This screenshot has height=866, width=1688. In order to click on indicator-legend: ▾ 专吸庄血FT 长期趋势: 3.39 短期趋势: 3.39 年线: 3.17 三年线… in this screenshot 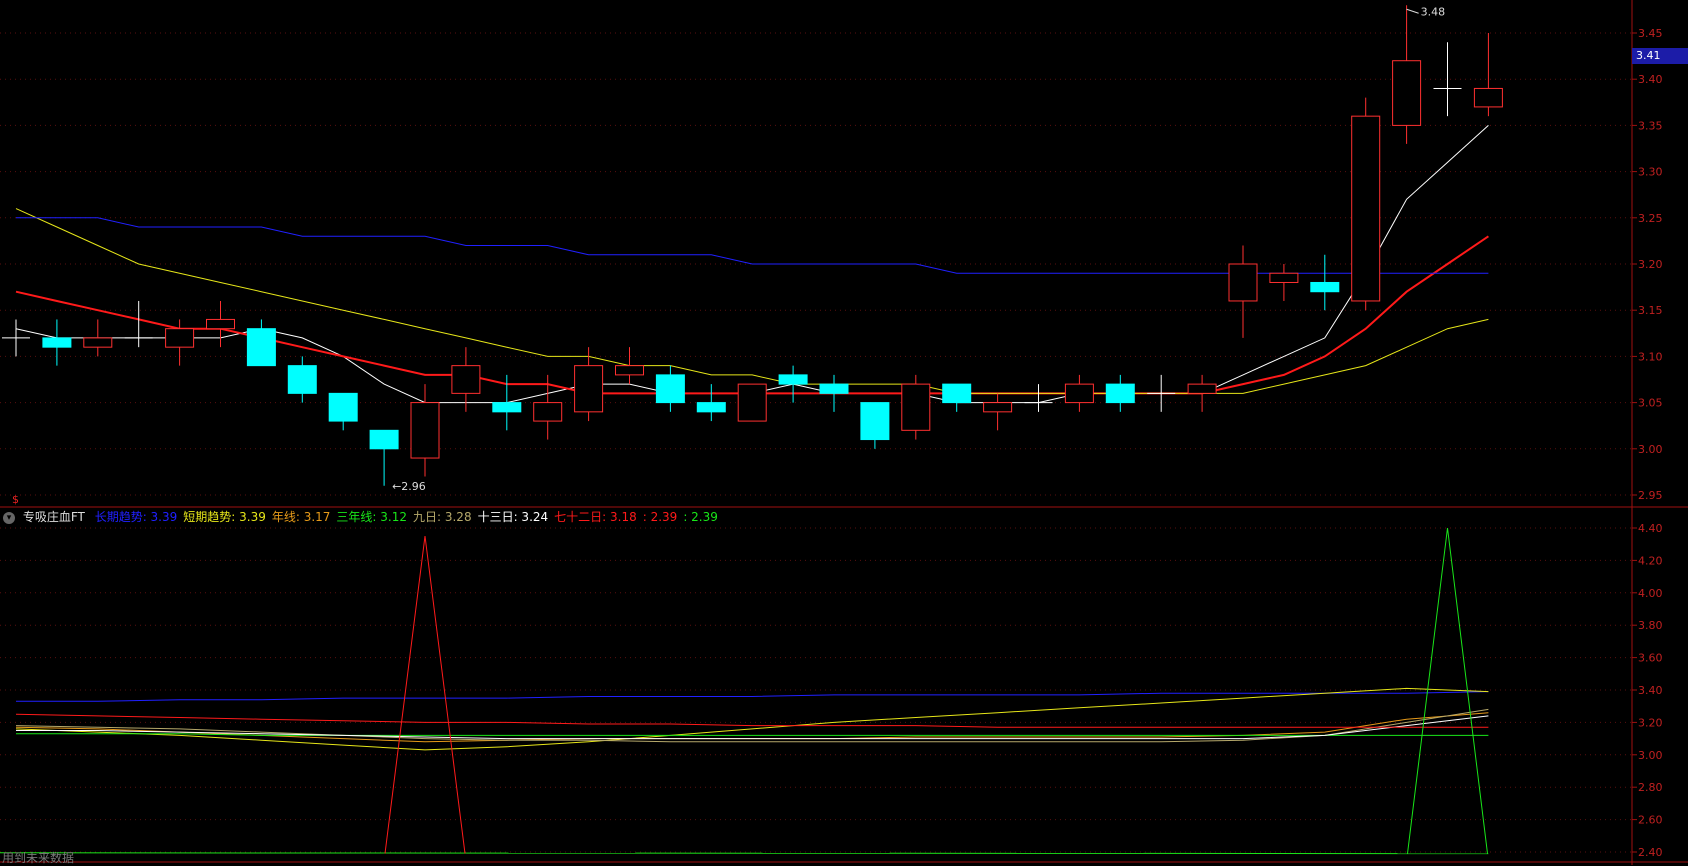, I will do `click(815, 517)`.